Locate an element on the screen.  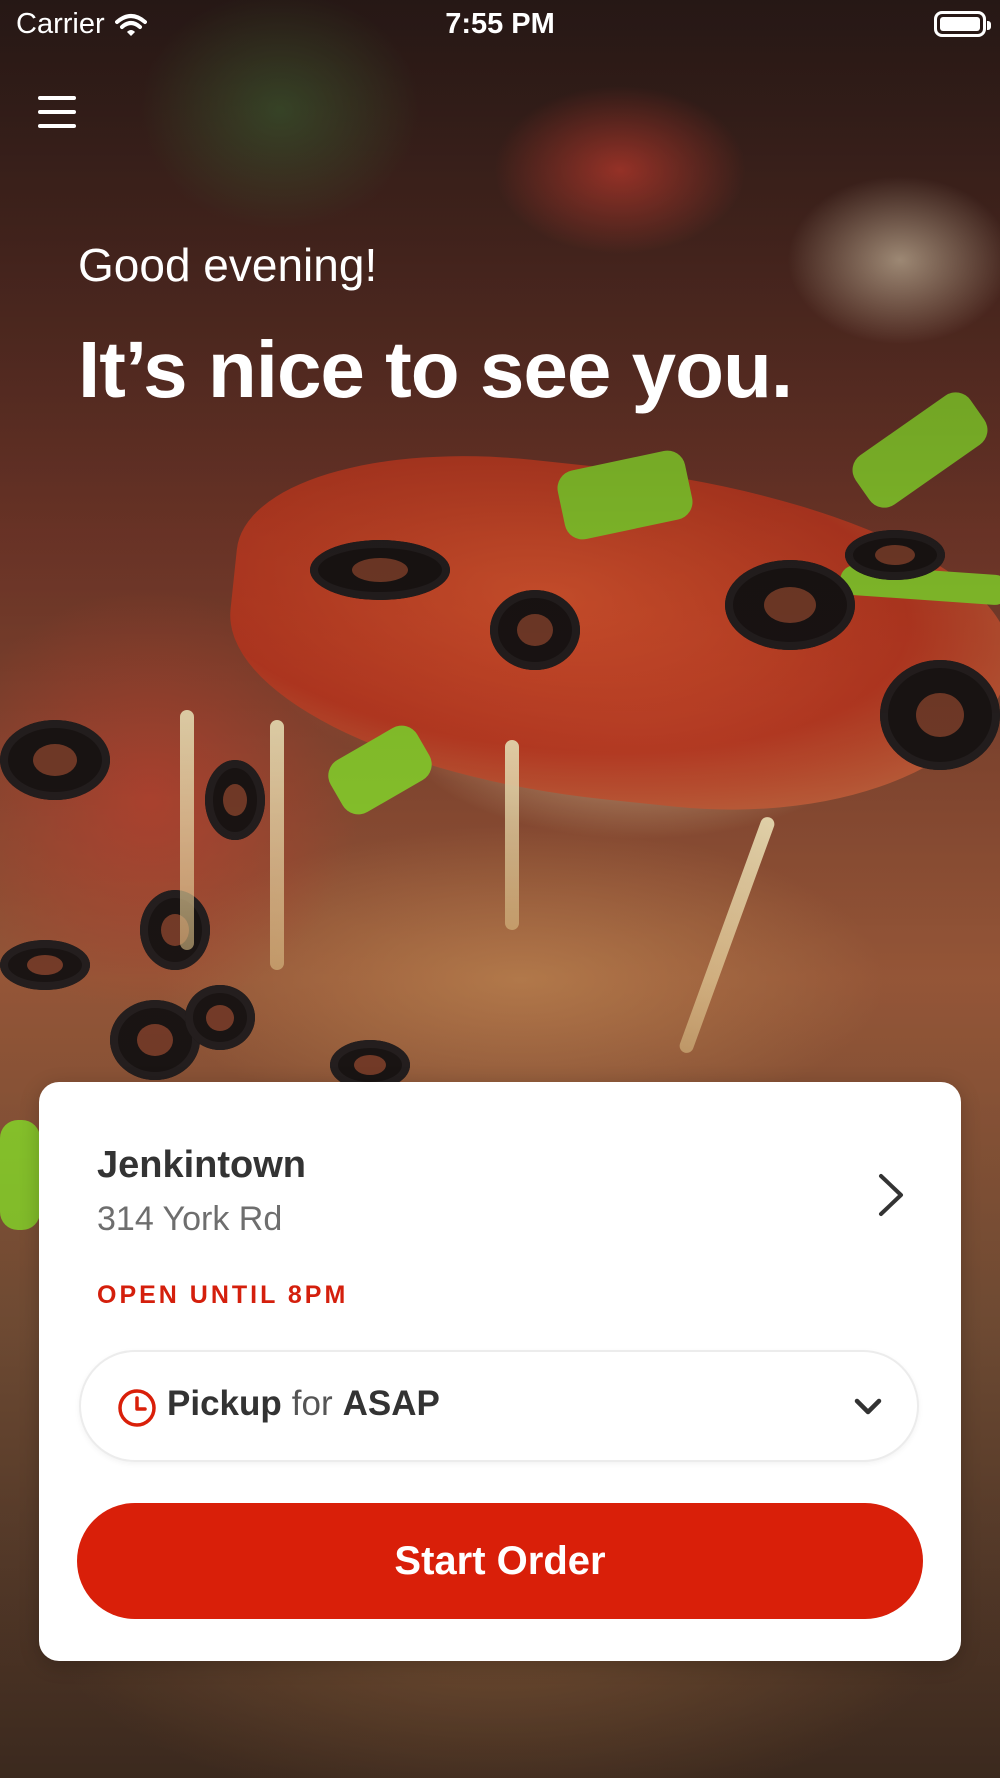
greeting-title: It’s nice to see you. is located at coordinates (435, 369).